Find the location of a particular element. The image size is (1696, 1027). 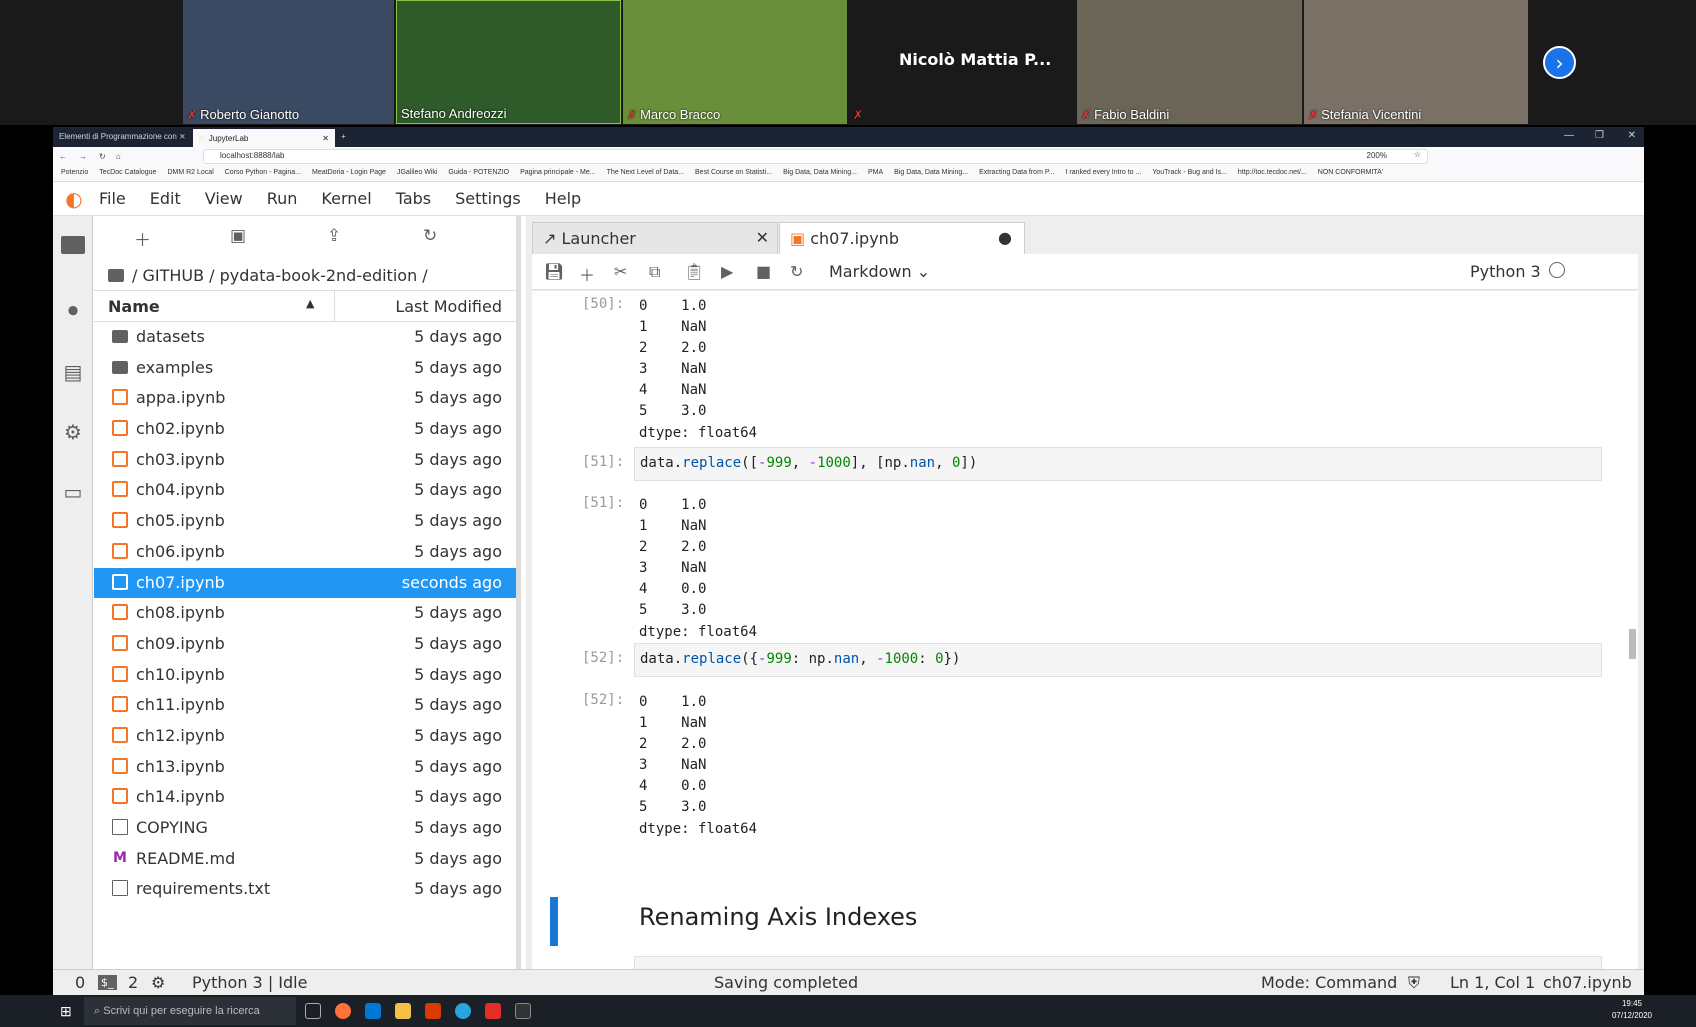

code-cell: data.replace([-999, -1000], [np.nan, 0]) is located at coordinates (1118, 464).